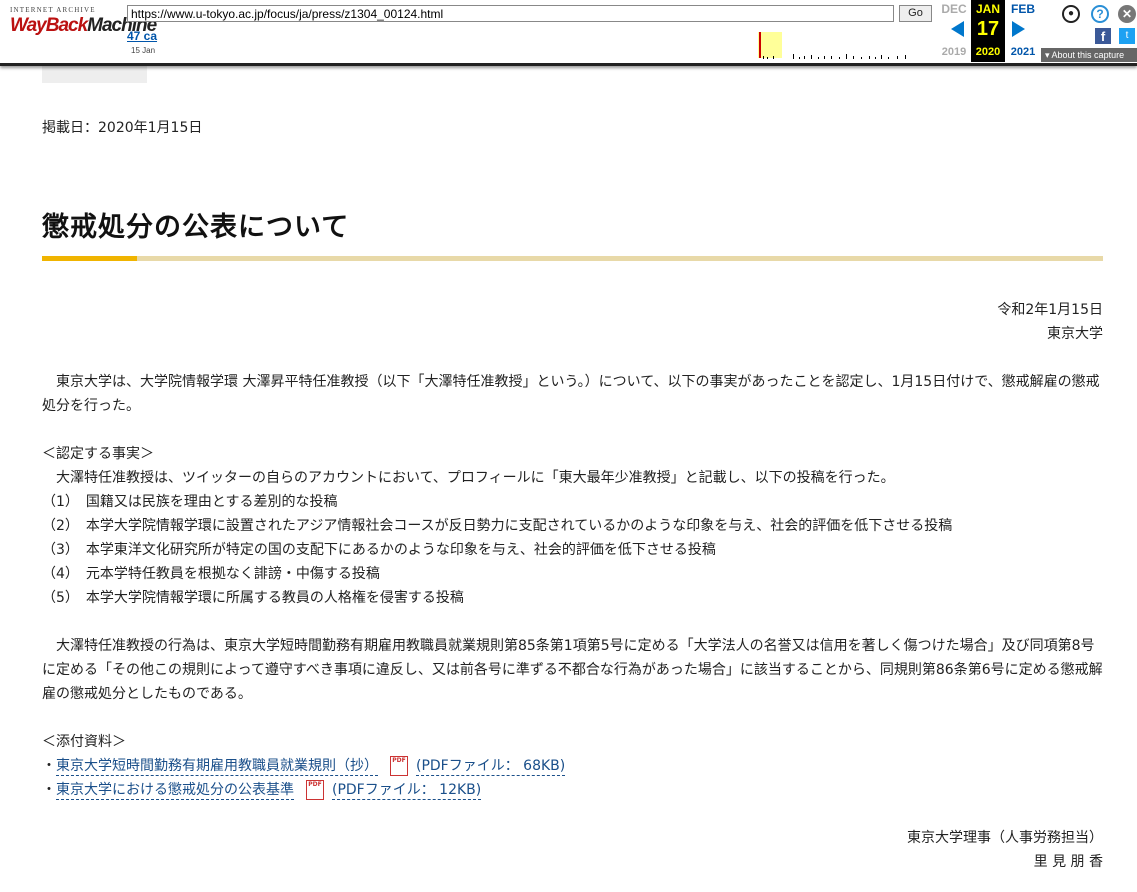 This screenshot has width=1137, height=892. What do you see at coordinates (143, 50) in the screenshot?
I see `wayback-captures-date: 15 Jan` at bounding box center [143, 50].